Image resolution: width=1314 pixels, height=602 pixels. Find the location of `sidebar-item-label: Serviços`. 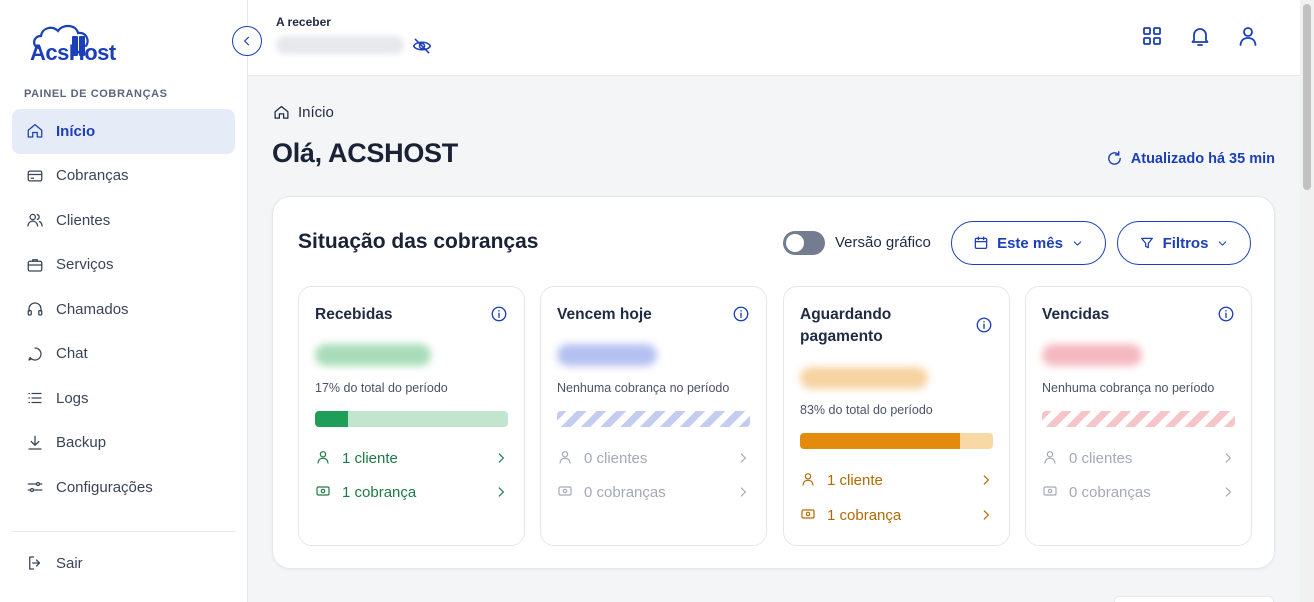

sidebar-item-label: Serviços is located at coordinates (85, 265).